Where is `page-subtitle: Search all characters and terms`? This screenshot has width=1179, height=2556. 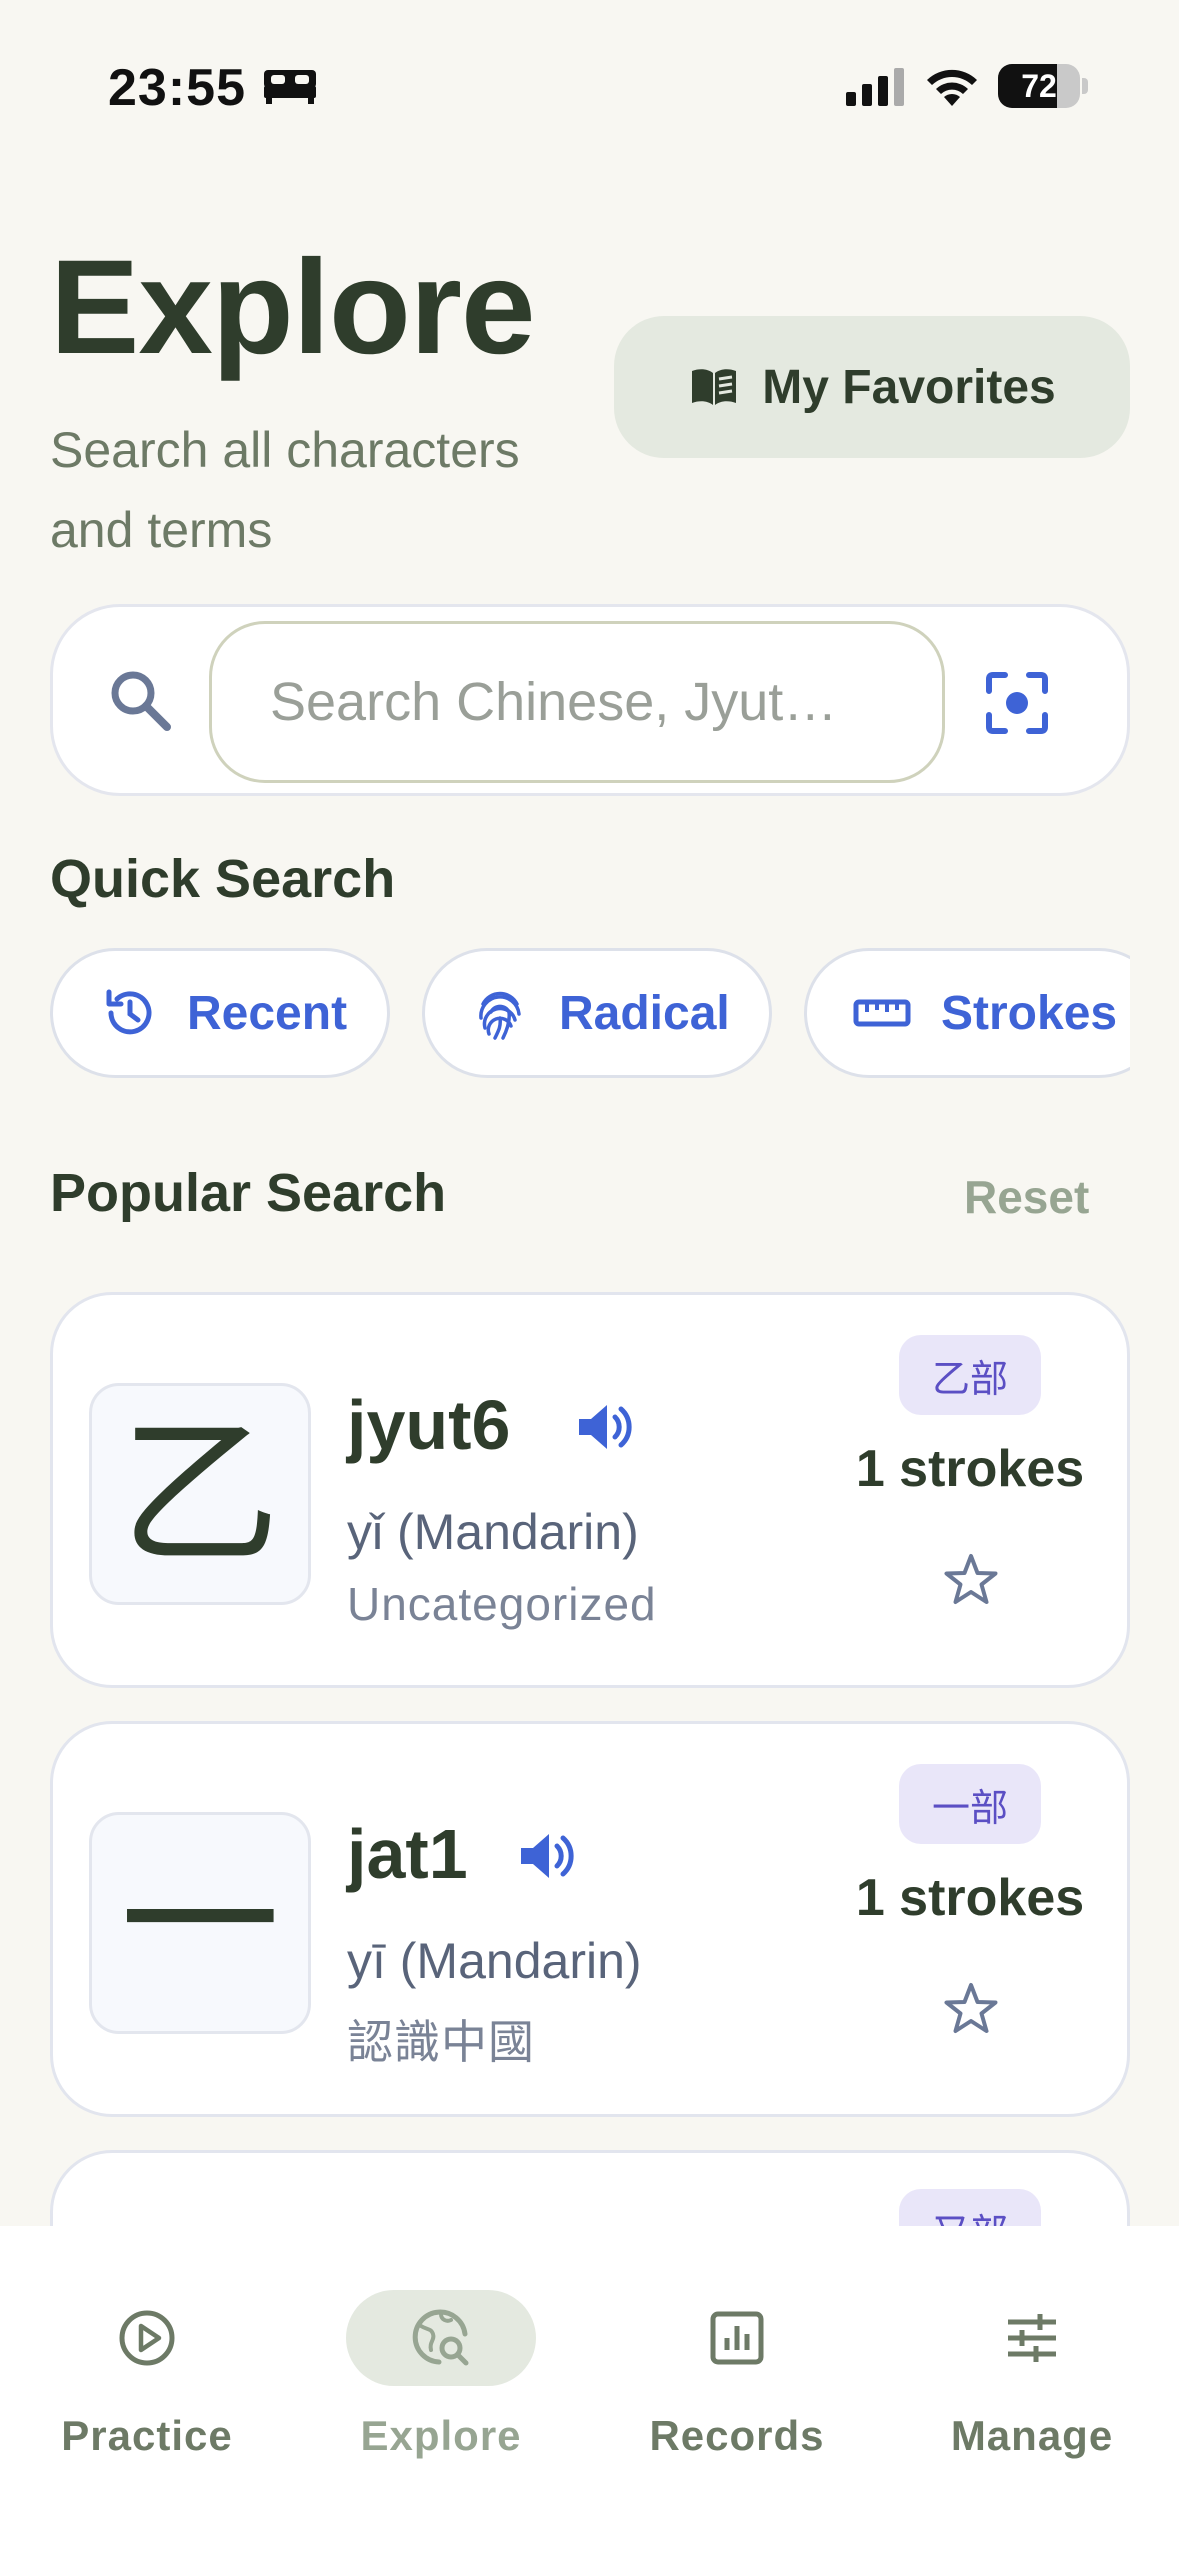 page-subtitle: Search all characters and terms is located at coordinates (285, 490).